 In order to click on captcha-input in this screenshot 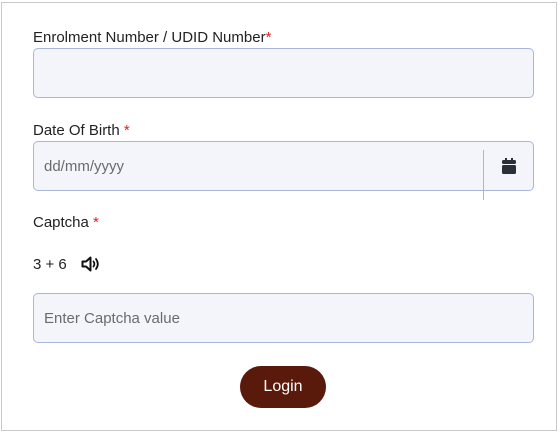, I will do `click(283, 318)`.